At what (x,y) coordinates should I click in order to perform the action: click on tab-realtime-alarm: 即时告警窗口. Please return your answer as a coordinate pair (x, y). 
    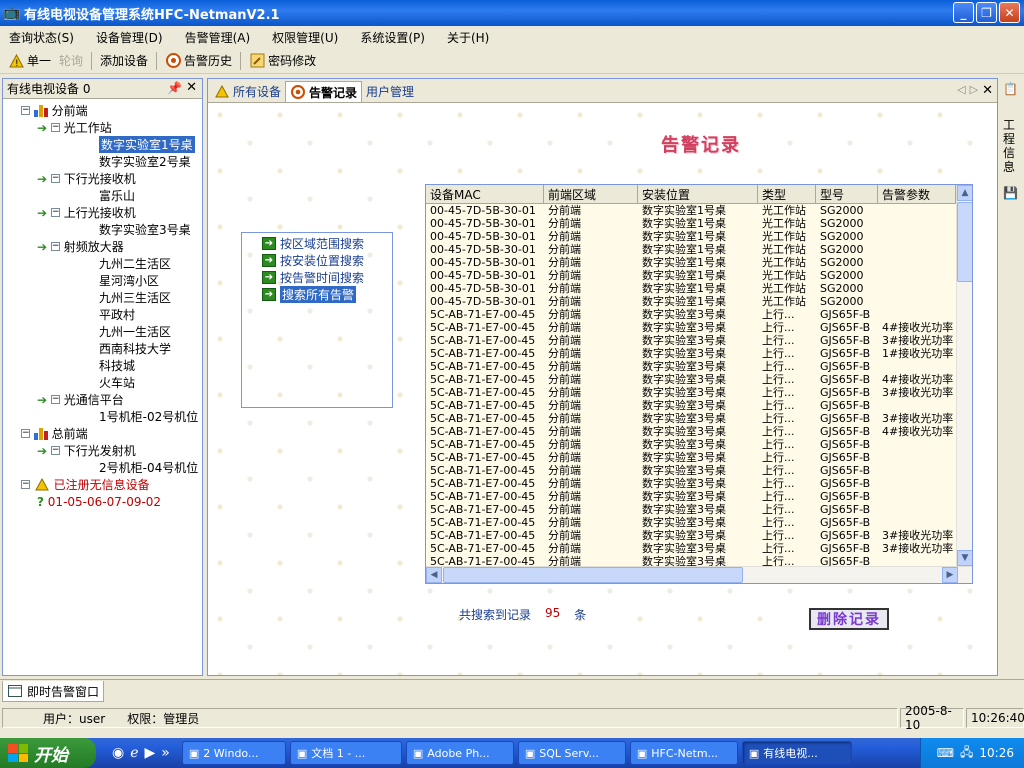
    Looking at the image, I should click on (53, 691).